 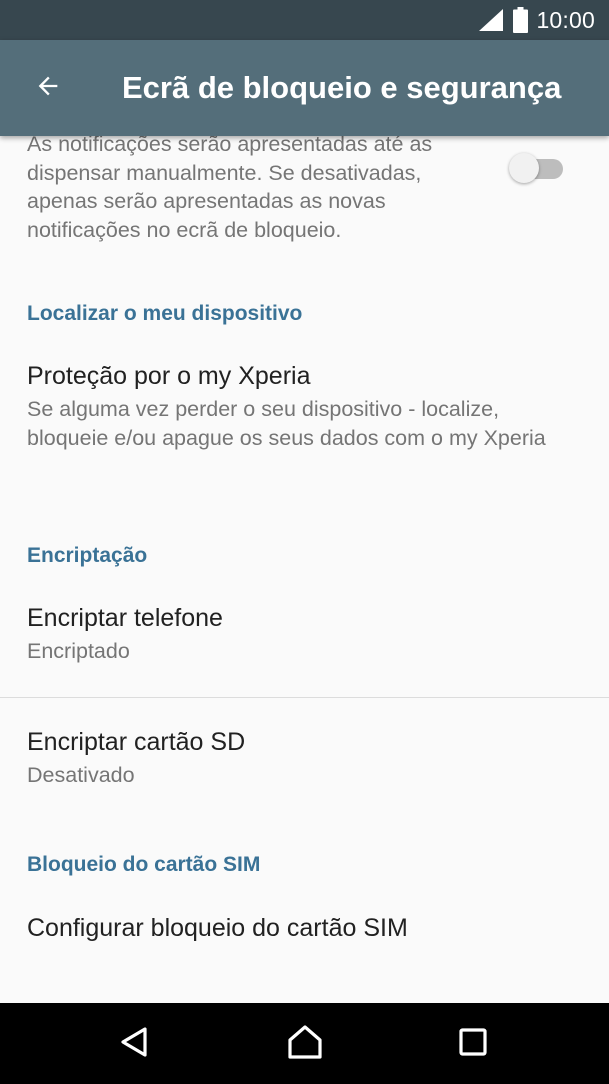 I want to click on home-icon, so click(x=305, y=1044).